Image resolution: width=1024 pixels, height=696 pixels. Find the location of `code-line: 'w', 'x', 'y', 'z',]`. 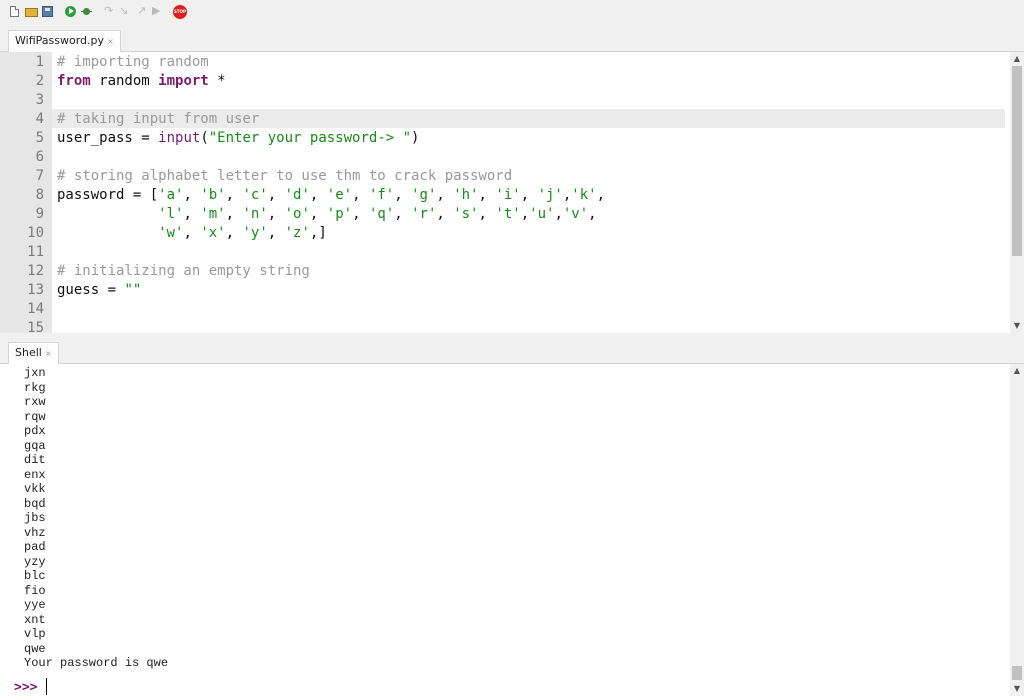

code-line: 'w', 'x', 'y', 'z',] is located at coordinates (192, 233).